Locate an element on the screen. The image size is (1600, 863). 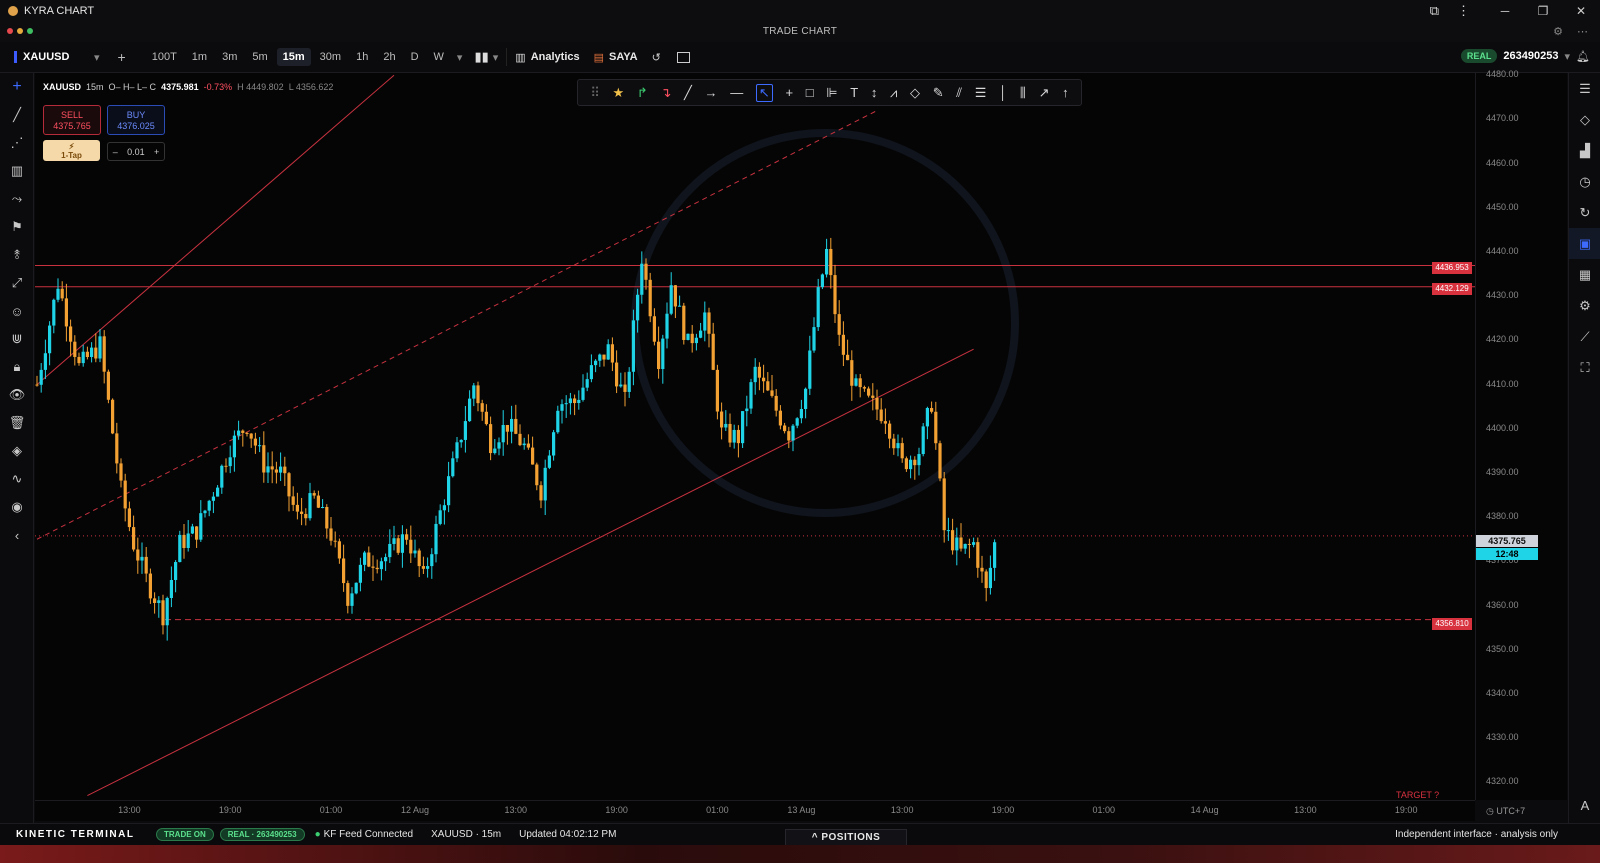
candle-type-dropdown-icon: ▾ is located at coordinates (496, 57).